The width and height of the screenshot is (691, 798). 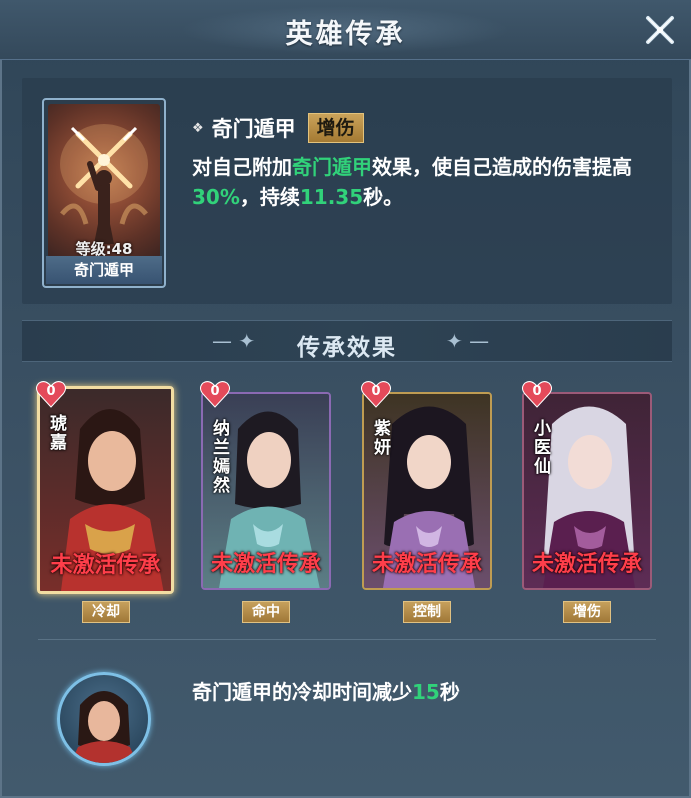 I want to click on legacy-effect-description: 奇门遁甲的冷却时间减少15秒, so click(x=326, y=690).